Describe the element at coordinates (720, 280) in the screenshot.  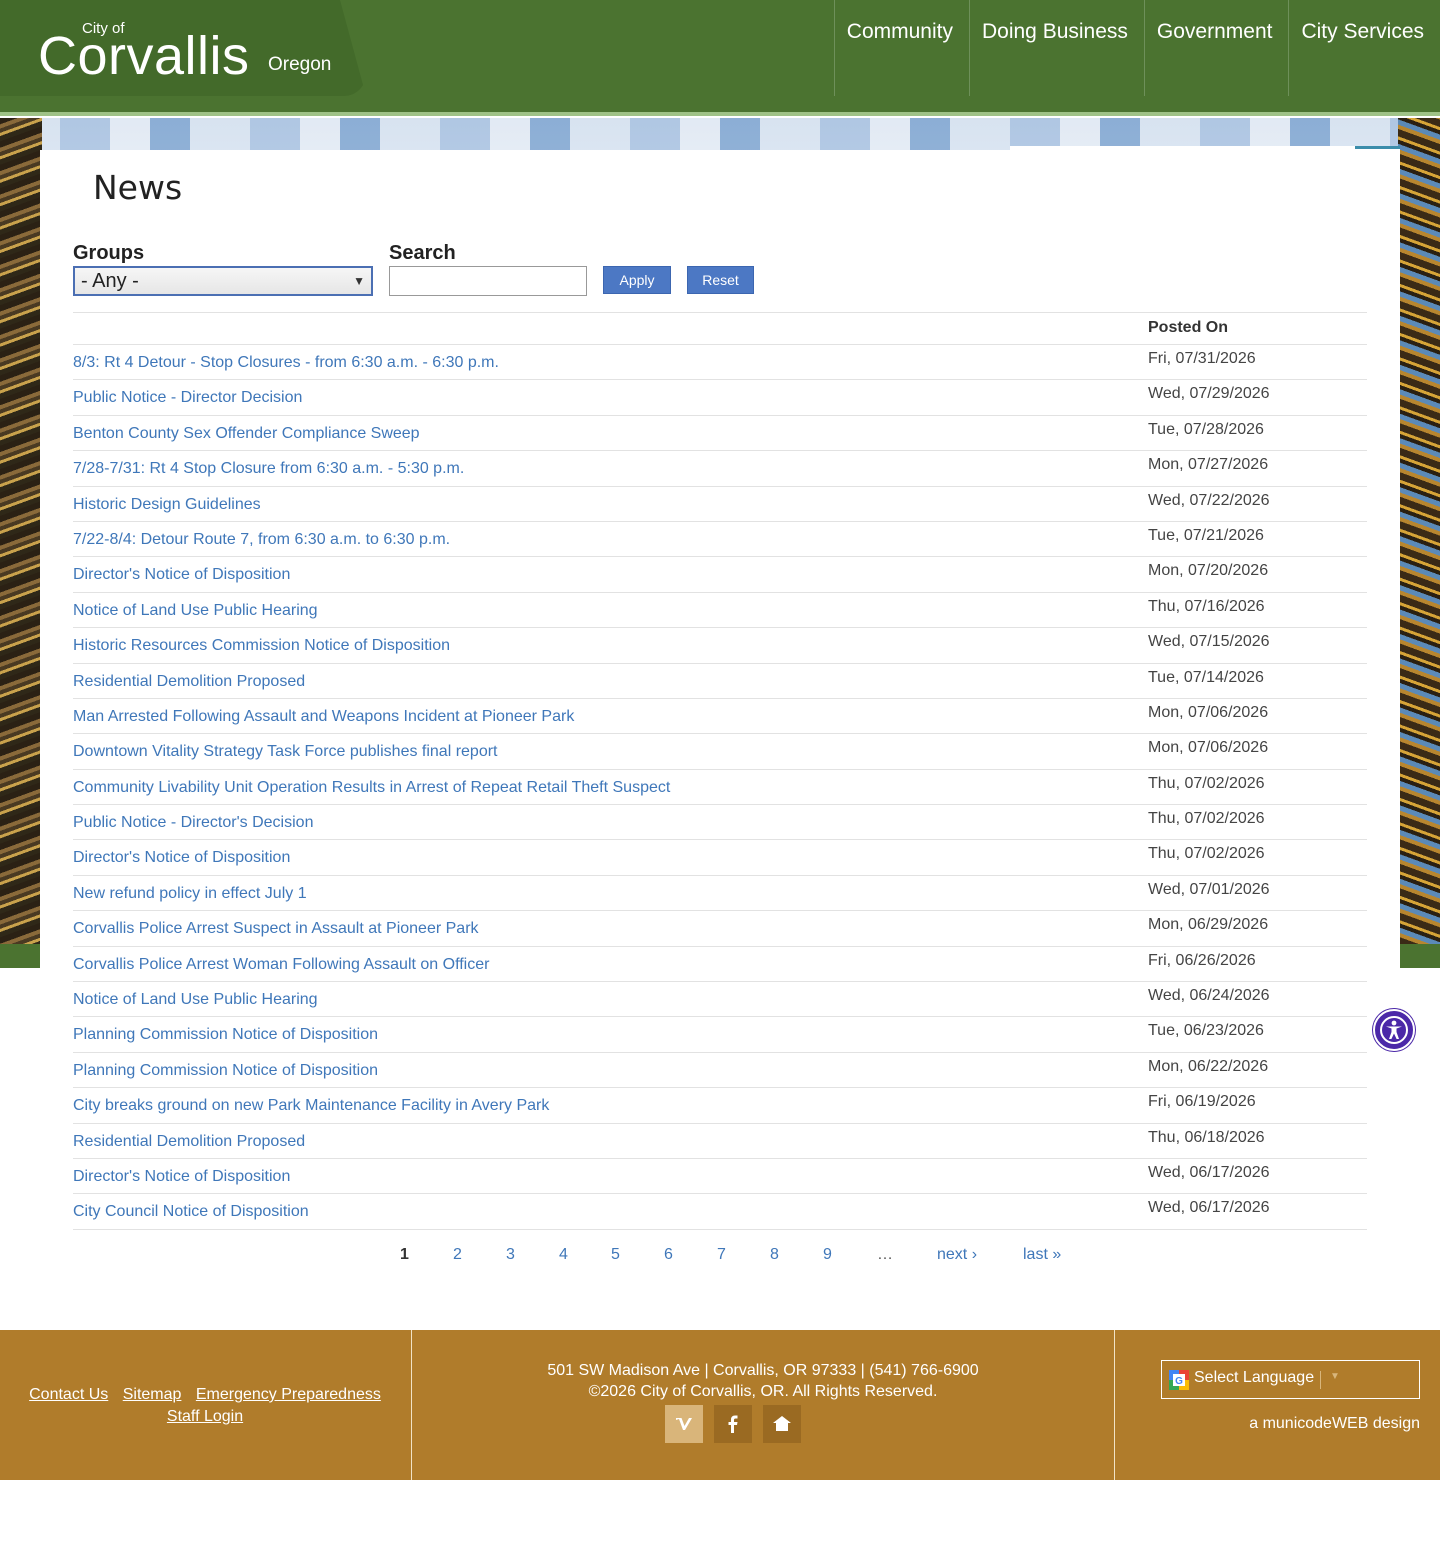
I see `reset-button: Reset` at that location.